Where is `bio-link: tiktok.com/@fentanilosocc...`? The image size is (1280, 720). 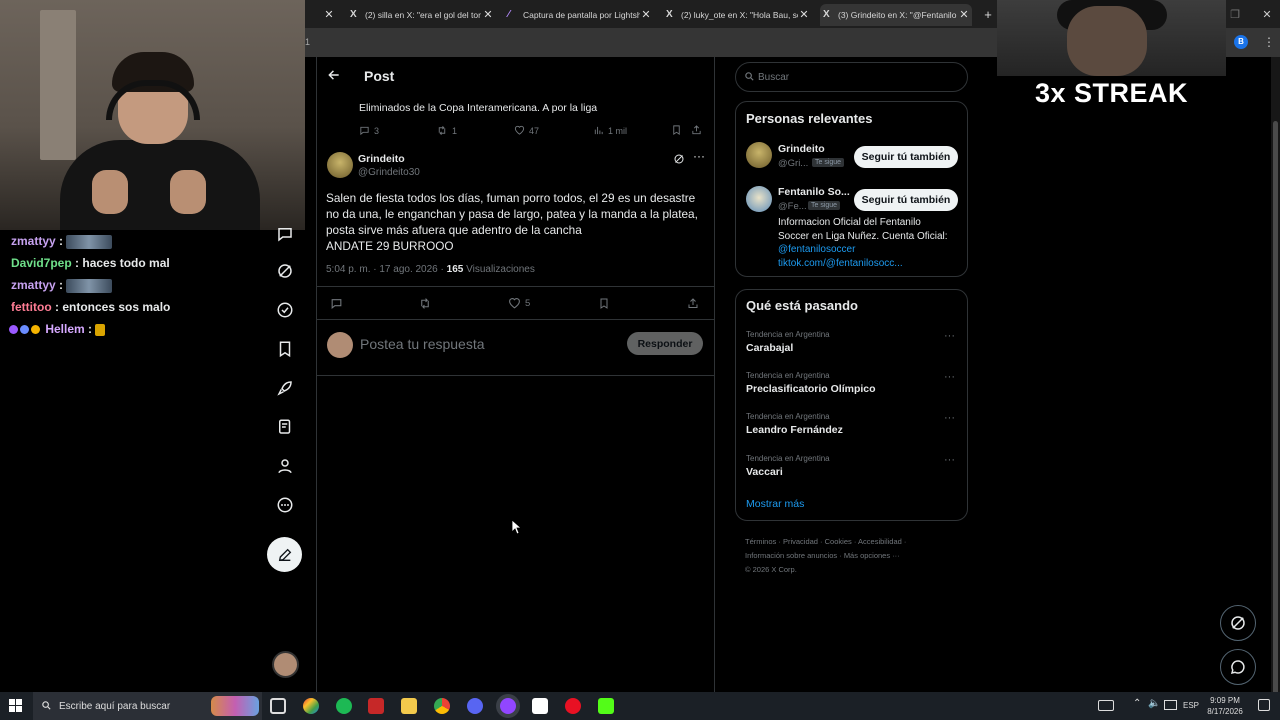 bio-link: tiktok.com/@fentanilosocc... is located at coordinates (863, 264).